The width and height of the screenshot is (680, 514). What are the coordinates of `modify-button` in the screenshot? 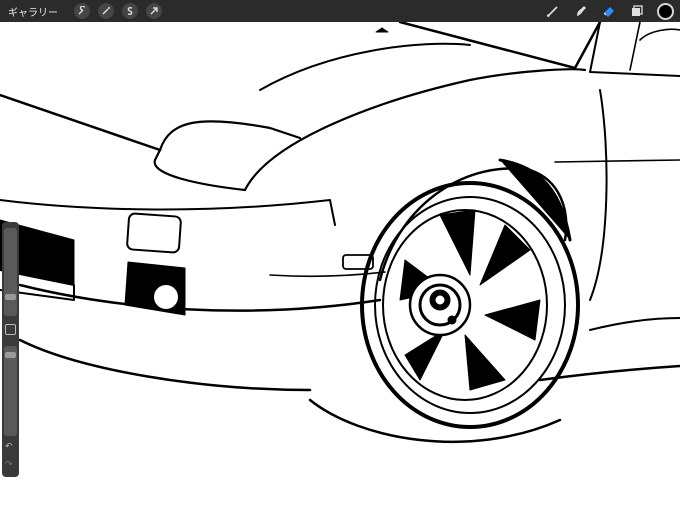 It's located at (10, 329).